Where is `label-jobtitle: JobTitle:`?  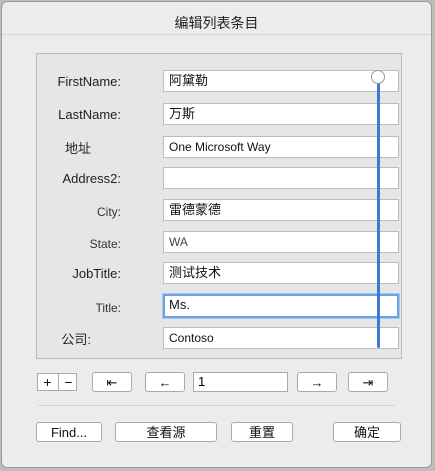 label-jobtitle: JobTitle: is located at coordinates (96, 273).